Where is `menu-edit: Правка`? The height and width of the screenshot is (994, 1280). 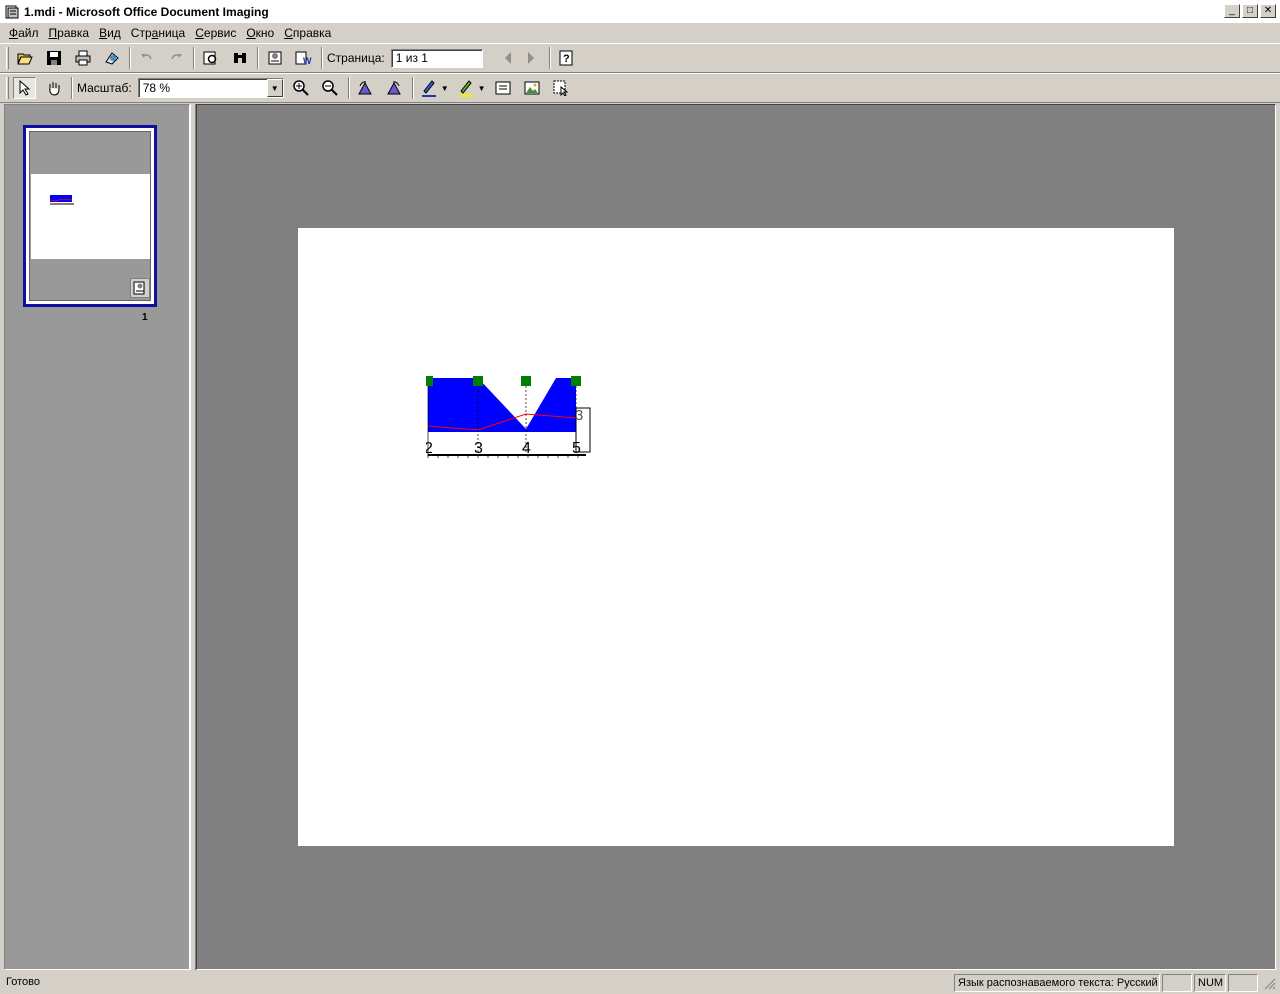
menu-edit: Правка is located at coordinates (69, 33).